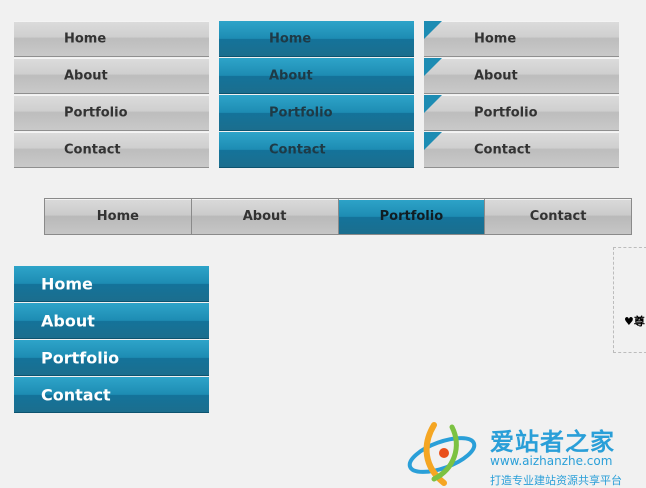  Describe the element at coordinates (111, 284) in the screenshot. I see `menu4-item-home: Home` at that location.